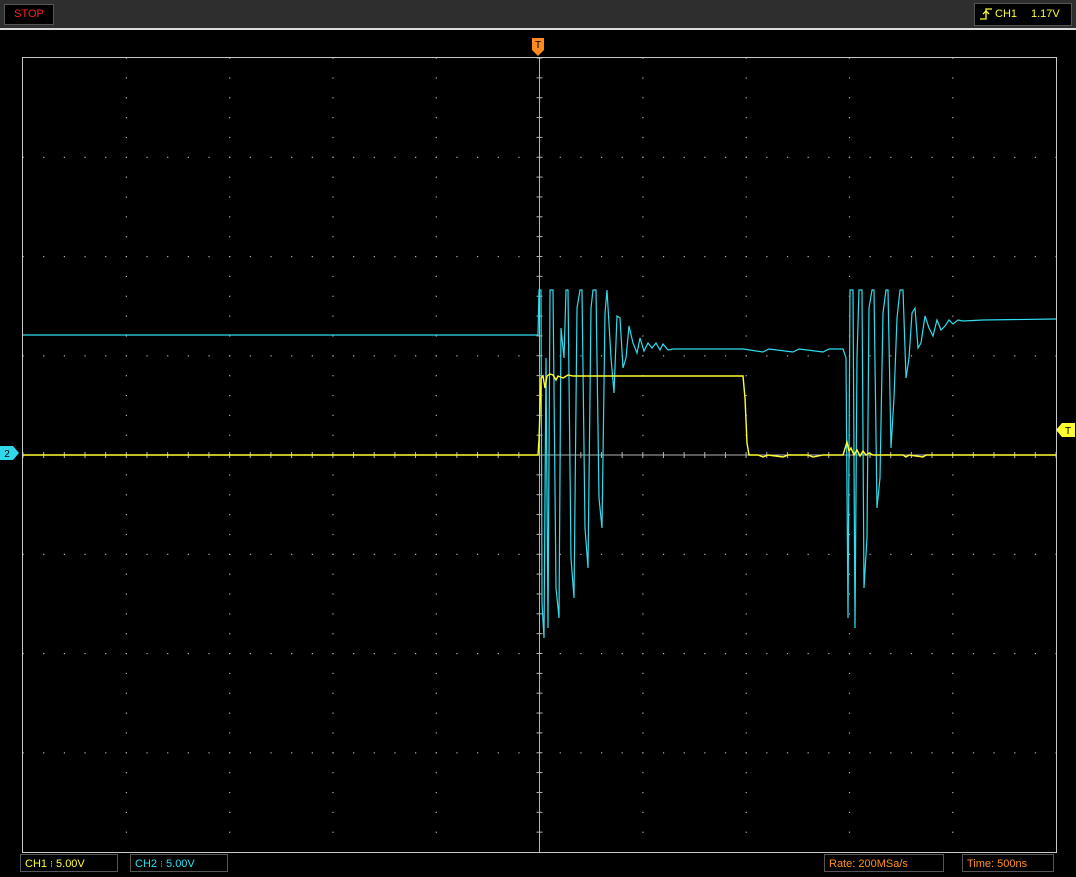 This screenshot has height=877, width=1076. I want to click on timebase-box: Time: 500ns, so click(1008, 863).